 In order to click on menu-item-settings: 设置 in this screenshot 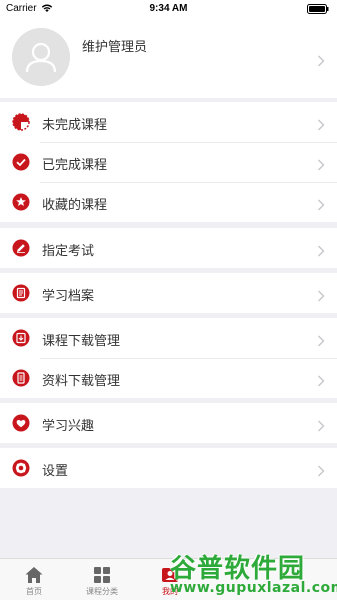, I will do `click(168, 468)`.